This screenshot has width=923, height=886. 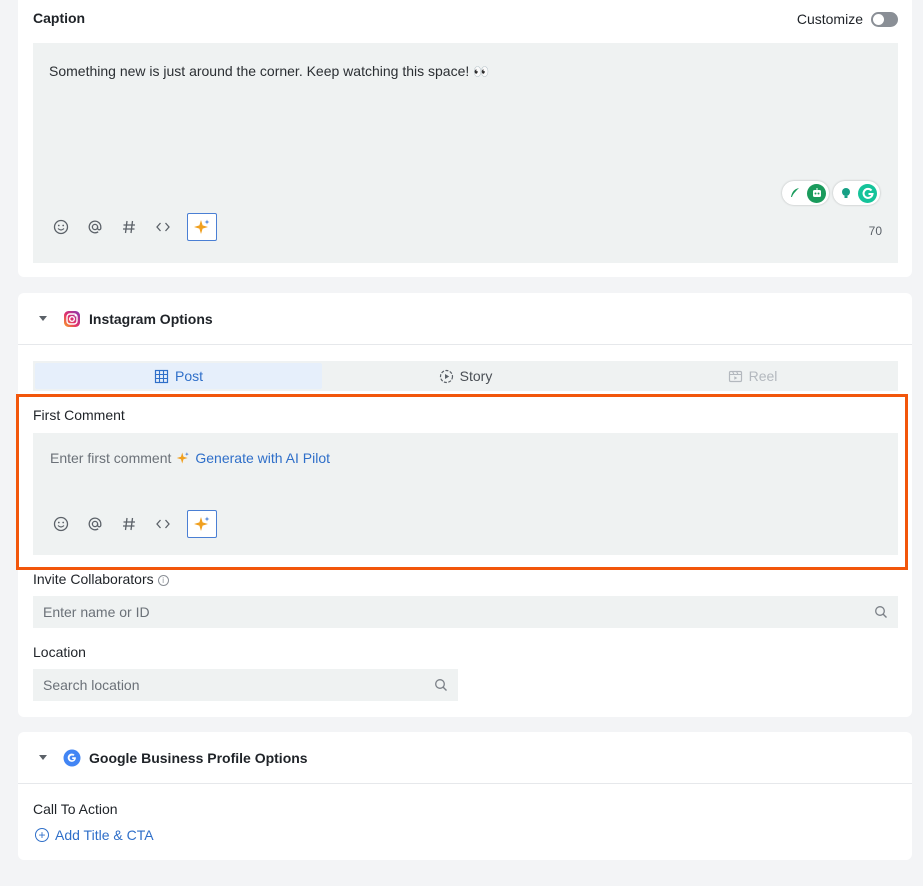 I want to click on first-comment-placeholder-text: Enter first comment, so click(x=111, y=458).